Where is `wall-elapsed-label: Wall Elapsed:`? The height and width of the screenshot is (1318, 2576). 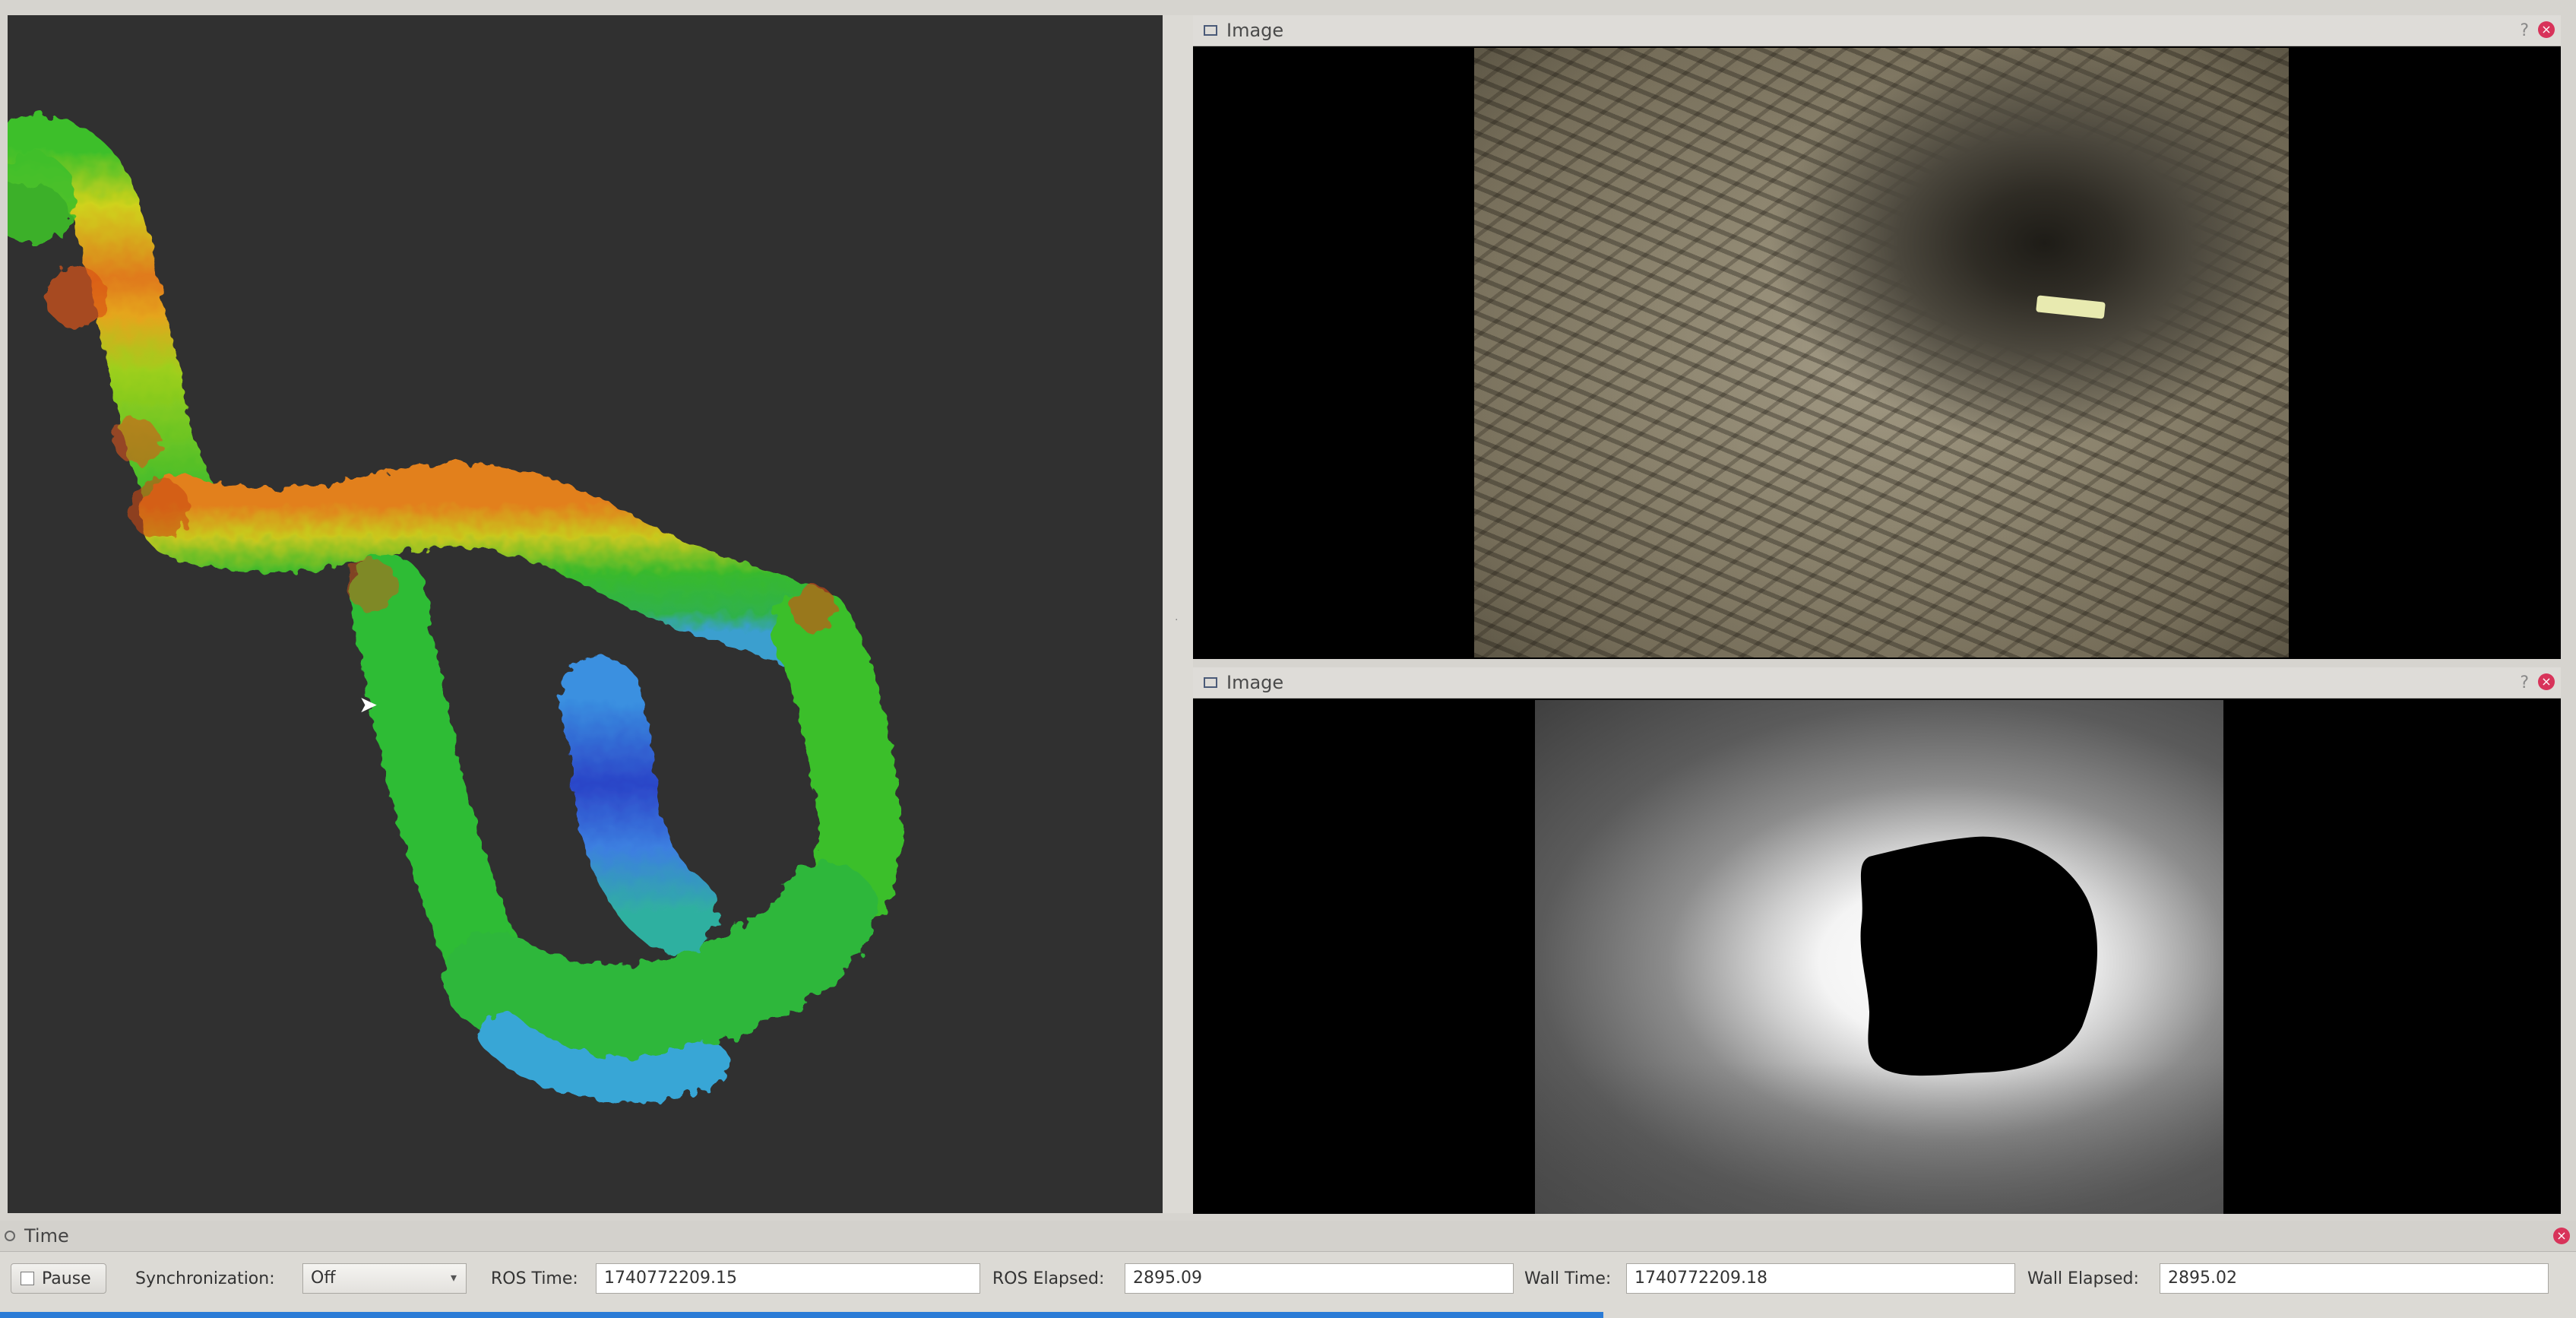
wall-elapsed-label: Wall Elapsed: is located at coordinates (2083, 1278).